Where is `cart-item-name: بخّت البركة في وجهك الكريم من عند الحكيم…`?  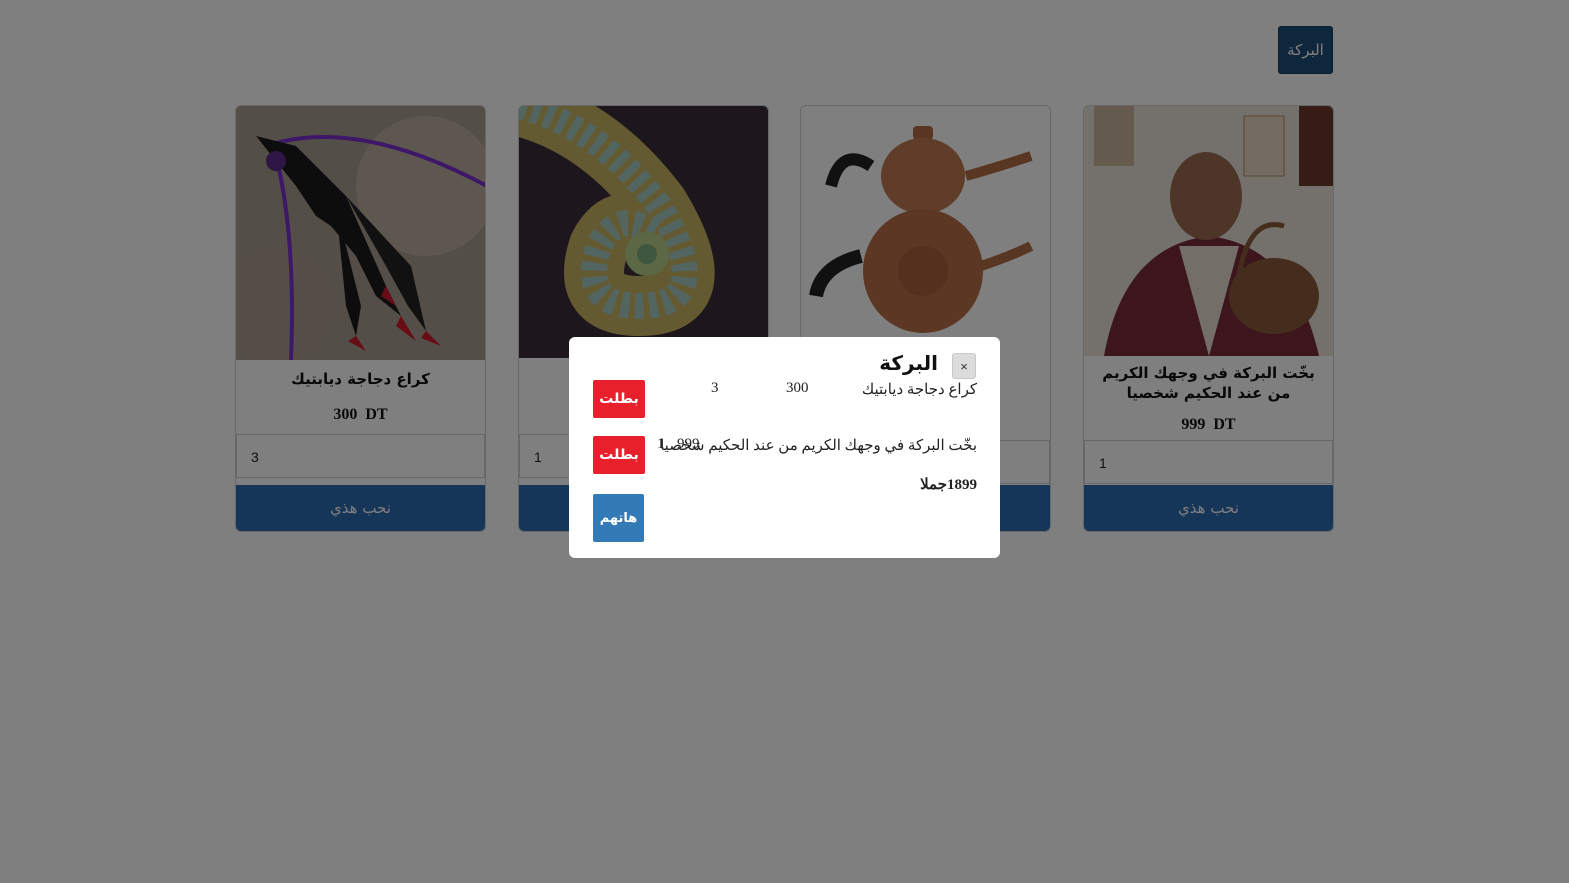 cart-item-name: بخّت البركة في وجهك الكريم من عند الحكيم… is located at coordinates (818, 446).